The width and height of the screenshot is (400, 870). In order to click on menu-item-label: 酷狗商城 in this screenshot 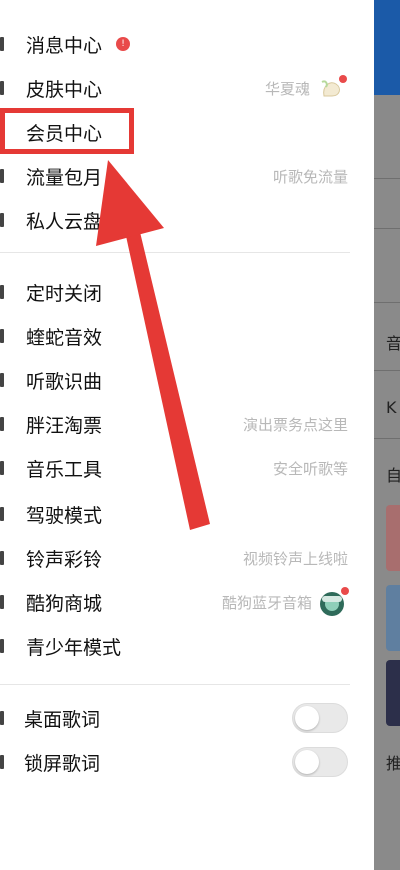, I will do `click(64, 603)`.